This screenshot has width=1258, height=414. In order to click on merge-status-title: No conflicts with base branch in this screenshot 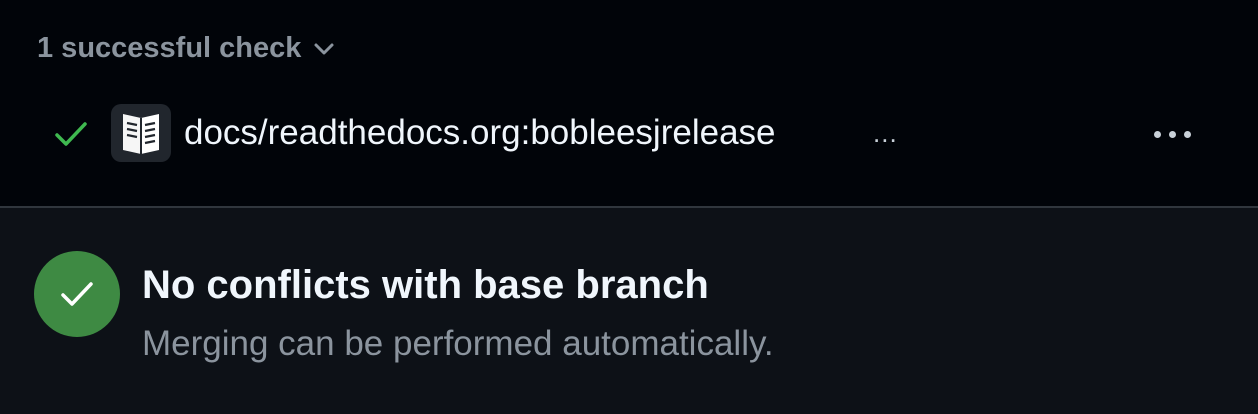, I will do `click(425, 285)`.